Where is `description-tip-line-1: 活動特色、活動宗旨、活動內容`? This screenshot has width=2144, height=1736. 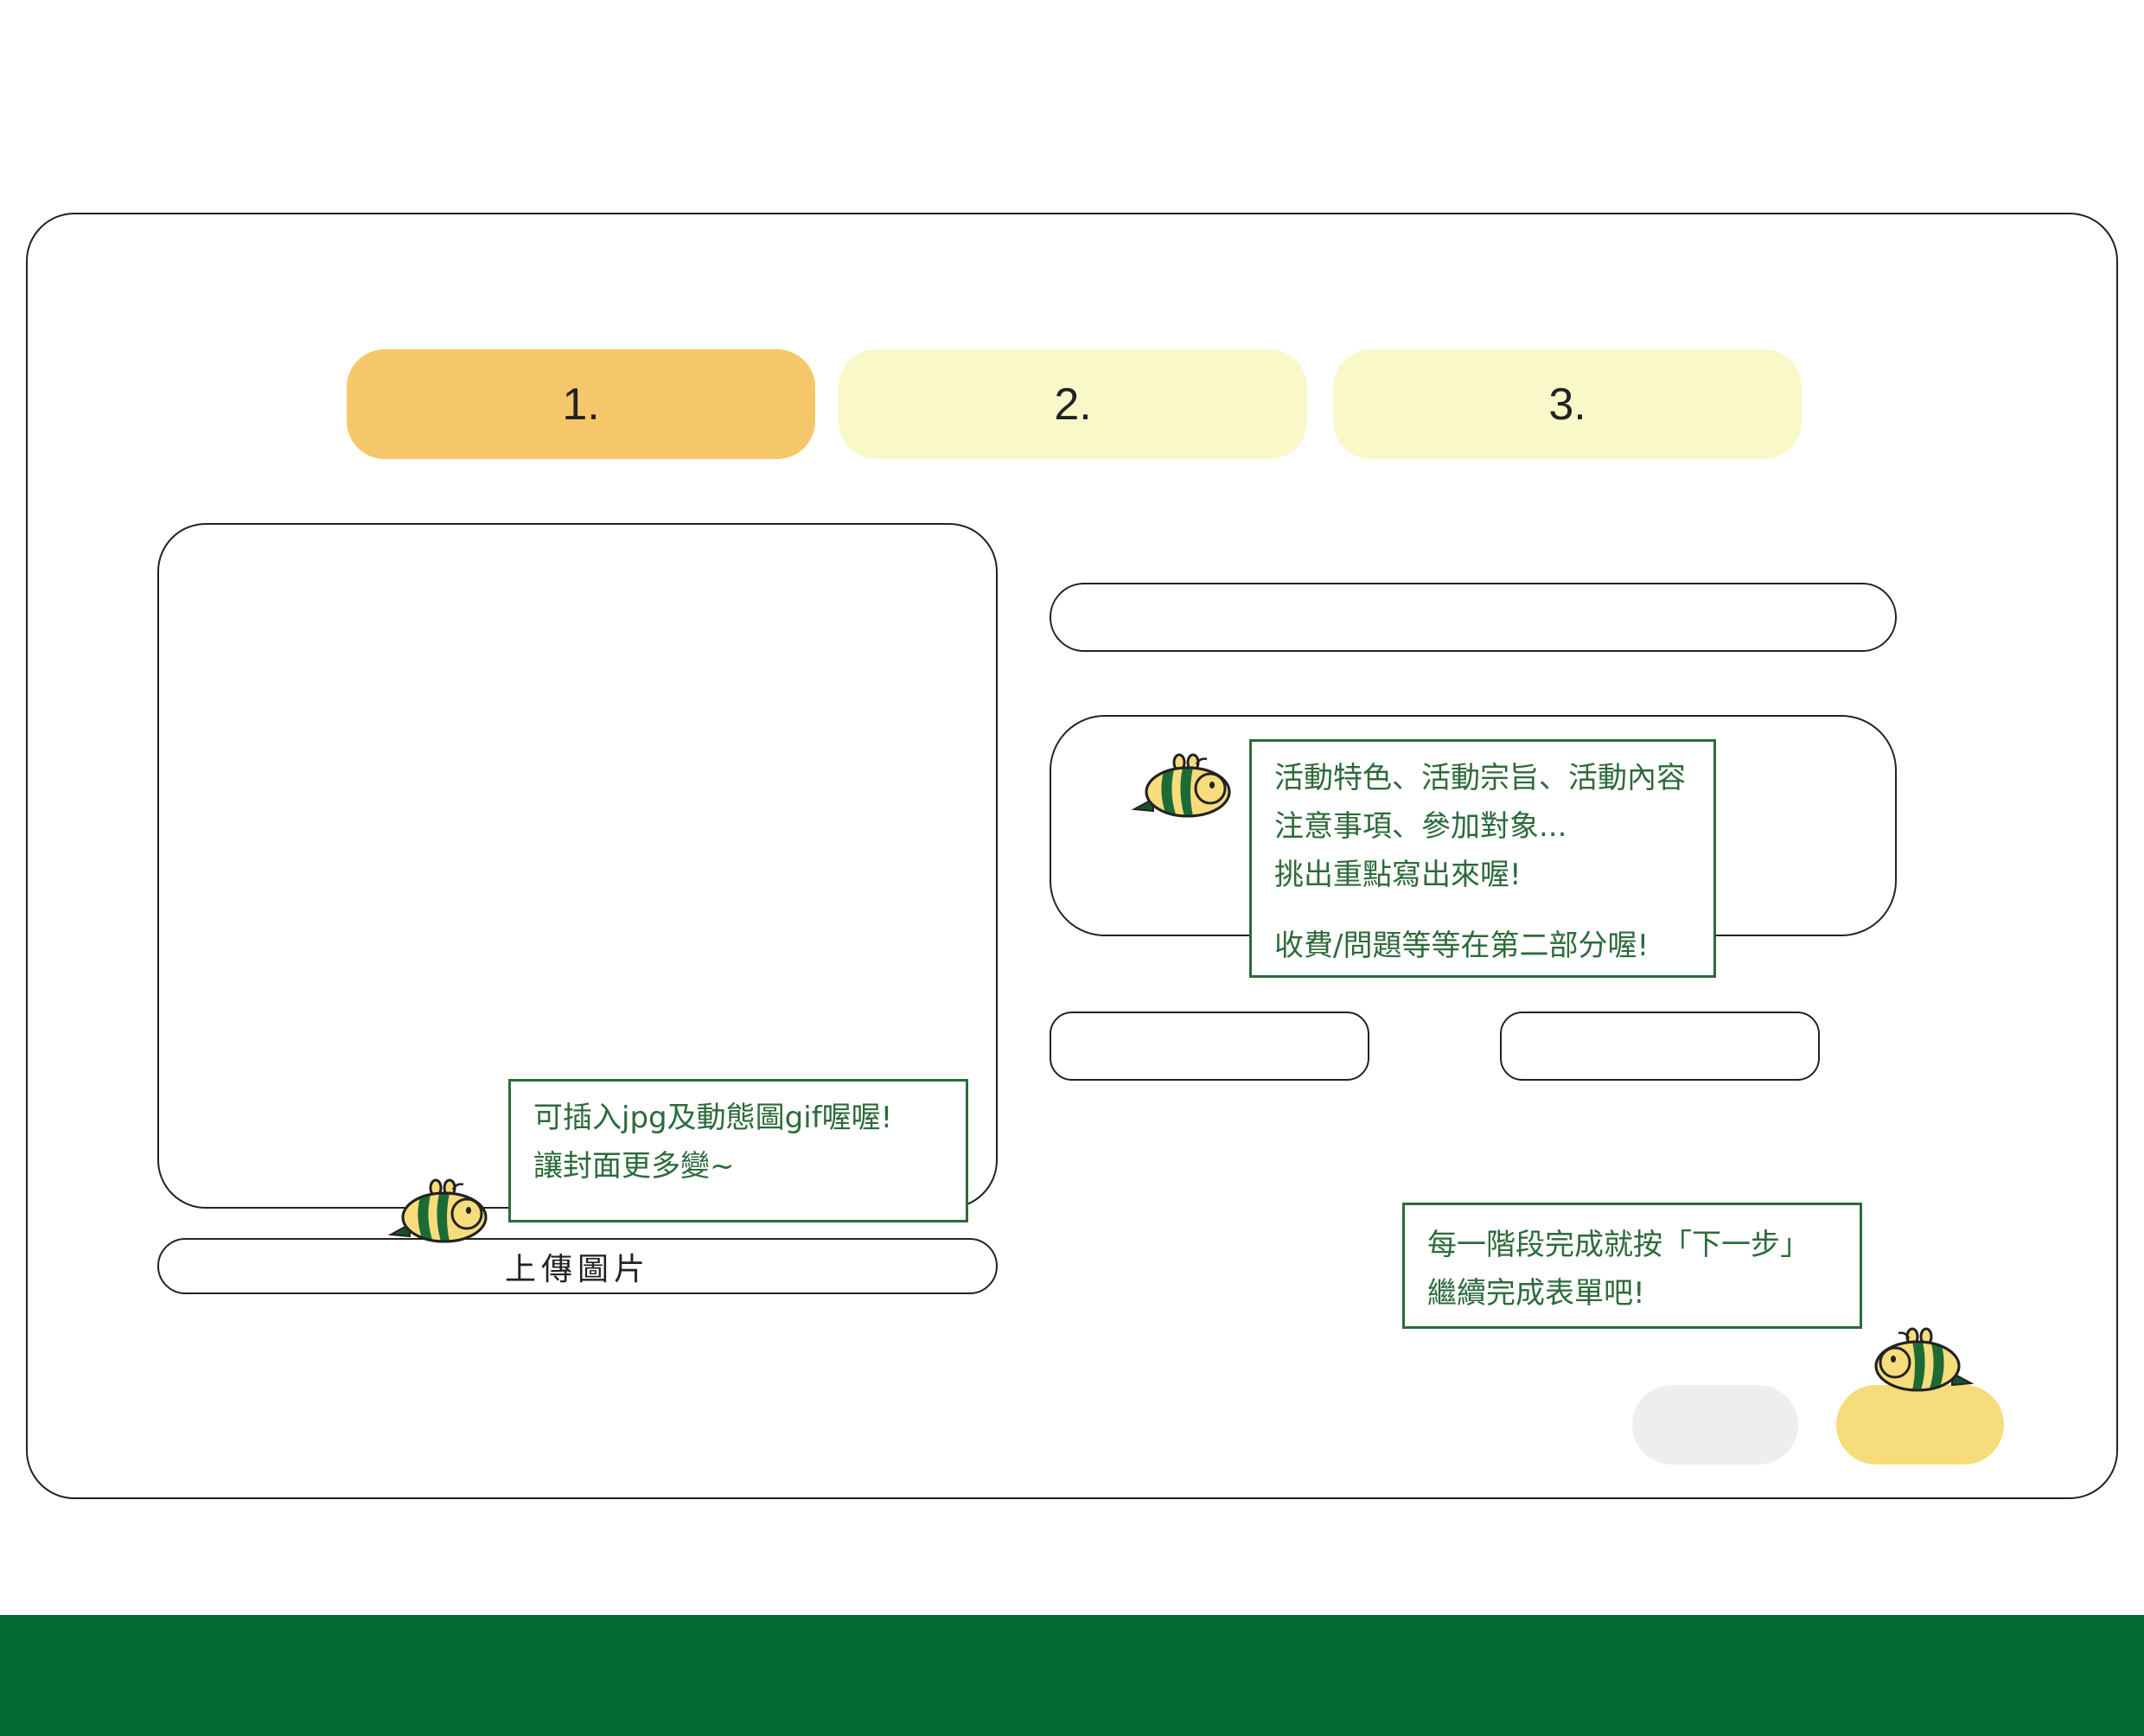
description-tip-line-1: 活動特色、活動宗旨、活動內容 is located at coordinates (1480, 778).